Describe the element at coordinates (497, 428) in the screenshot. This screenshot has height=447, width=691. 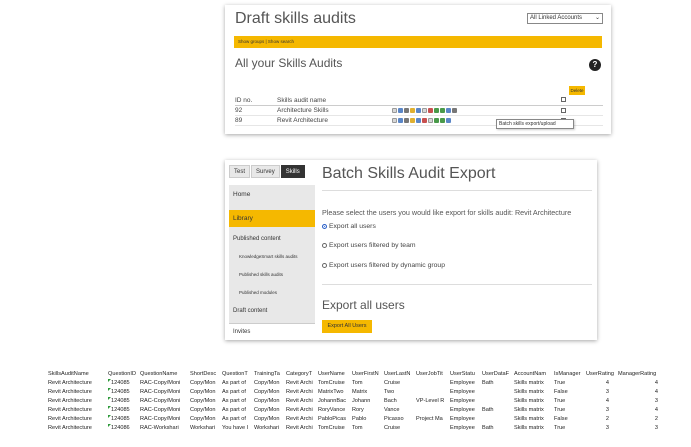
I see `sheet-cell: Bath` at that location.